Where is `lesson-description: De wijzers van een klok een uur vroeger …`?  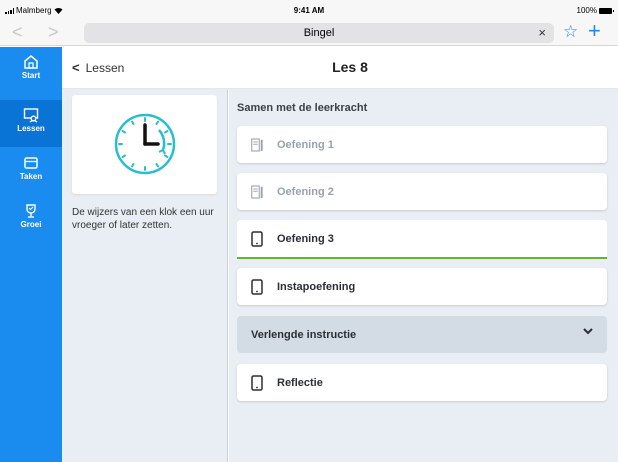
lesson-description: De wijzers van een klok een uur vroeger … is located at coordinates (143, 219).